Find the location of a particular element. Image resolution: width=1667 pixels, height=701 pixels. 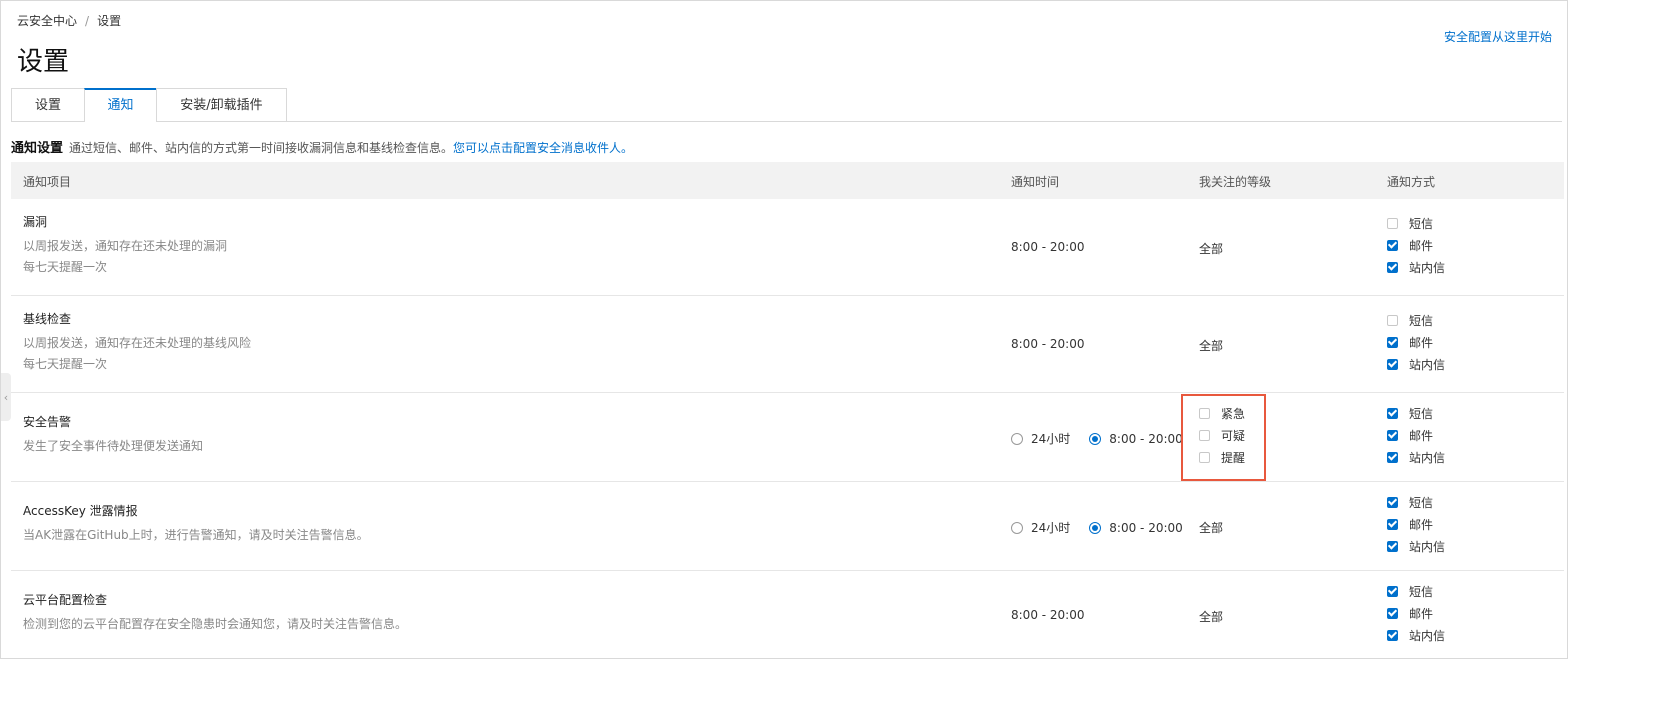

tab-install-plugin: 安装/卸载插件 is located at coordinates (221, 104).